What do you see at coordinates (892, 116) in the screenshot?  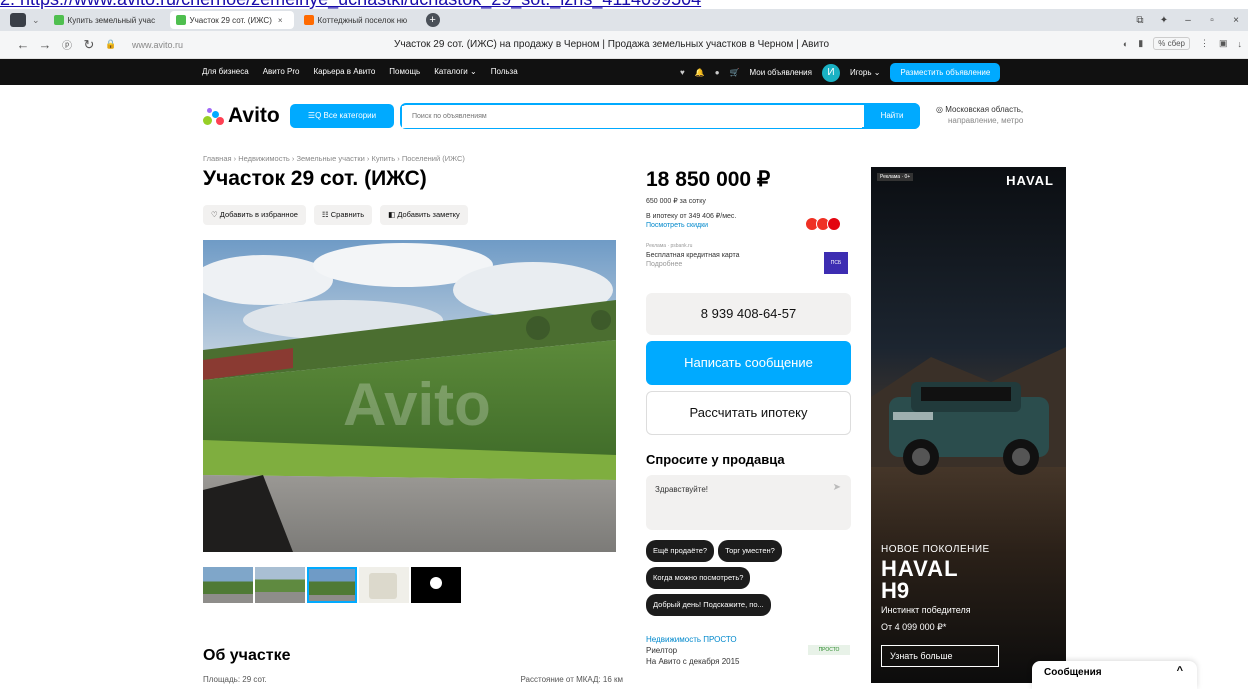 I see `find-button: Найти` at bounding box center [892, 116].